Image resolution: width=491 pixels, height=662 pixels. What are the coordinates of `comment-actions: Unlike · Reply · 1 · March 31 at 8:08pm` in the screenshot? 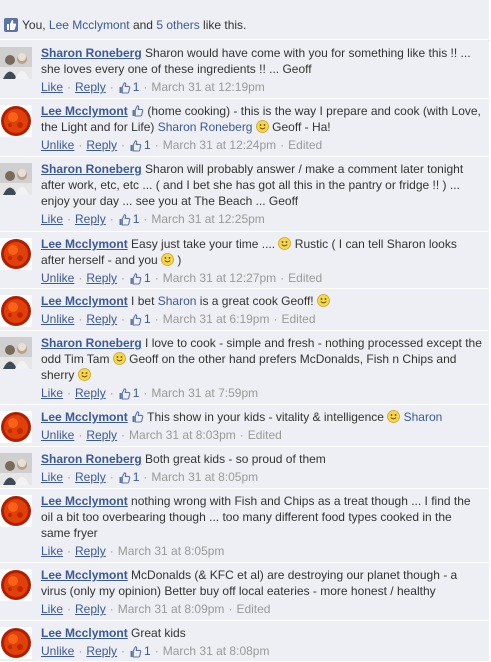 It's located at (262, 651).